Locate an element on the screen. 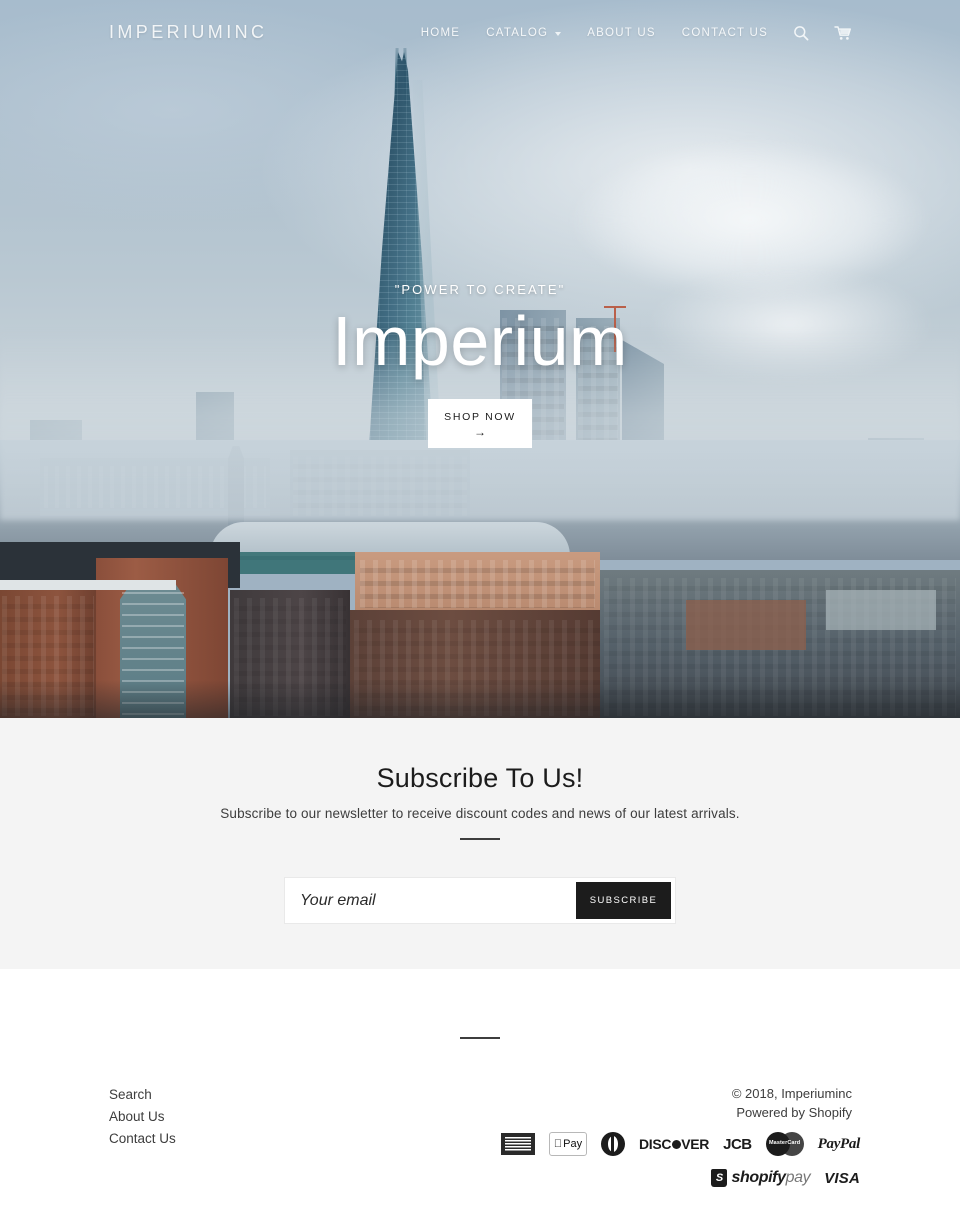  search-icon is located at coordinates (801, 33).